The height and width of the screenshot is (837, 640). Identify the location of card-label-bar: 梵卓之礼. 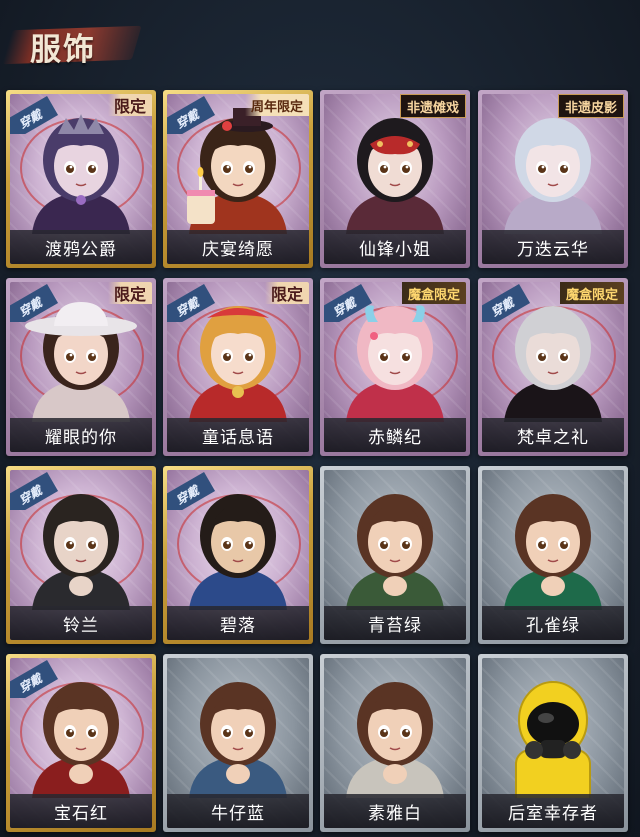
(553, 435).